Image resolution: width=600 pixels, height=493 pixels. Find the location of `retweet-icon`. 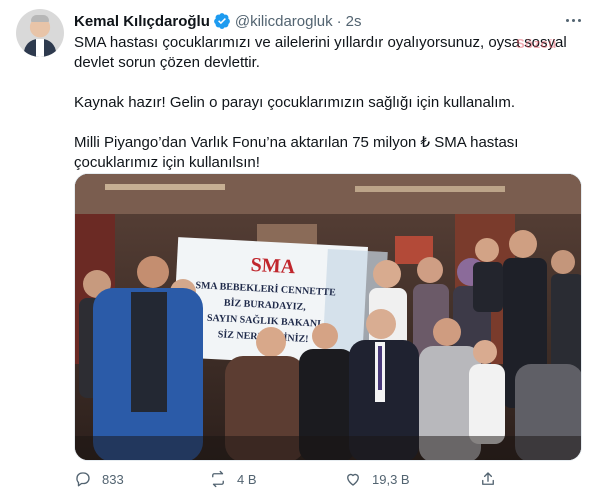

retweet-icon is located at coordinates (218, 479).